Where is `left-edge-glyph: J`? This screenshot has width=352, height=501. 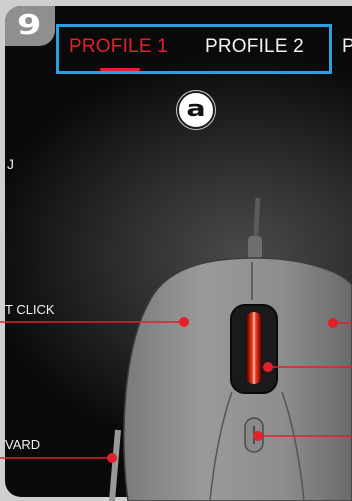 left-edge-glyph: J is located at coordinates (10, 164).